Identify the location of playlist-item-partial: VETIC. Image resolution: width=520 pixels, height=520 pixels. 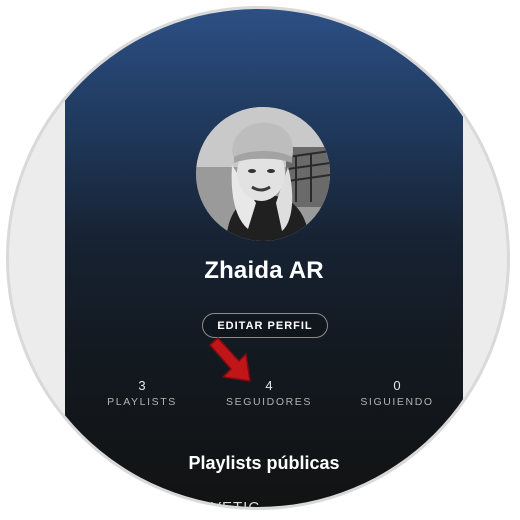
(235, 503).